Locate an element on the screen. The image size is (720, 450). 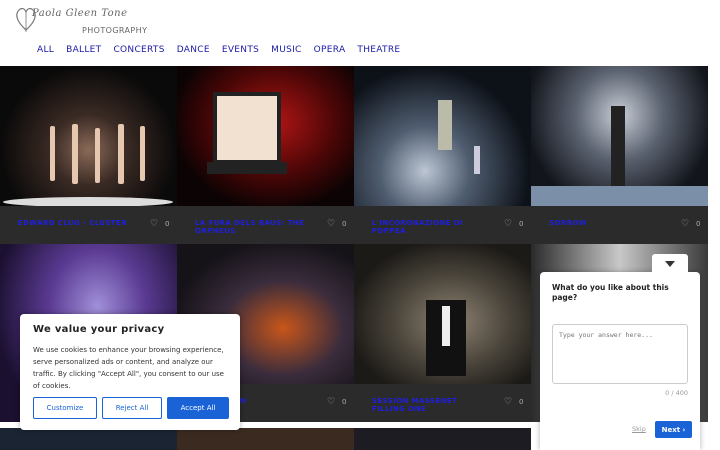
next-button: Next › is located at coordinates (673, 429).